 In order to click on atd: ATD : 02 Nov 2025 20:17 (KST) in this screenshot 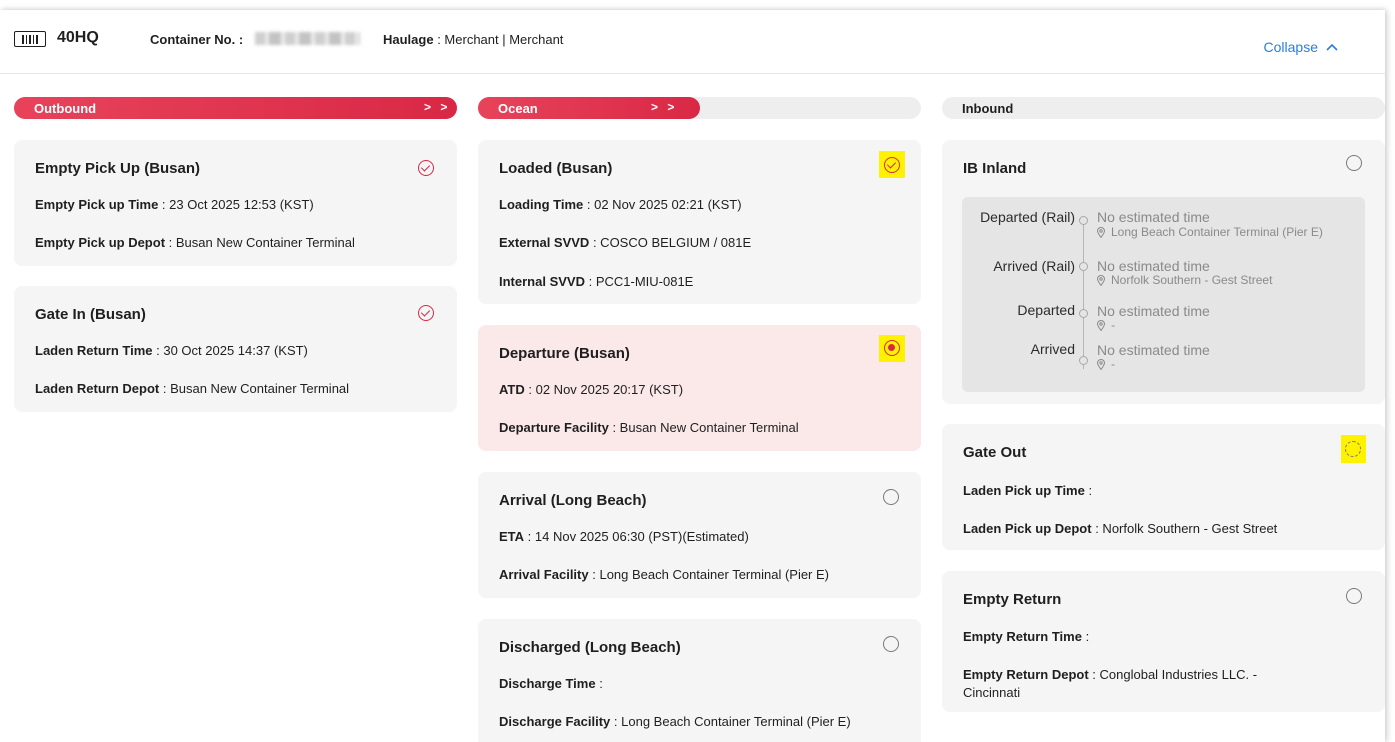, I will do `click(591, 389)`.